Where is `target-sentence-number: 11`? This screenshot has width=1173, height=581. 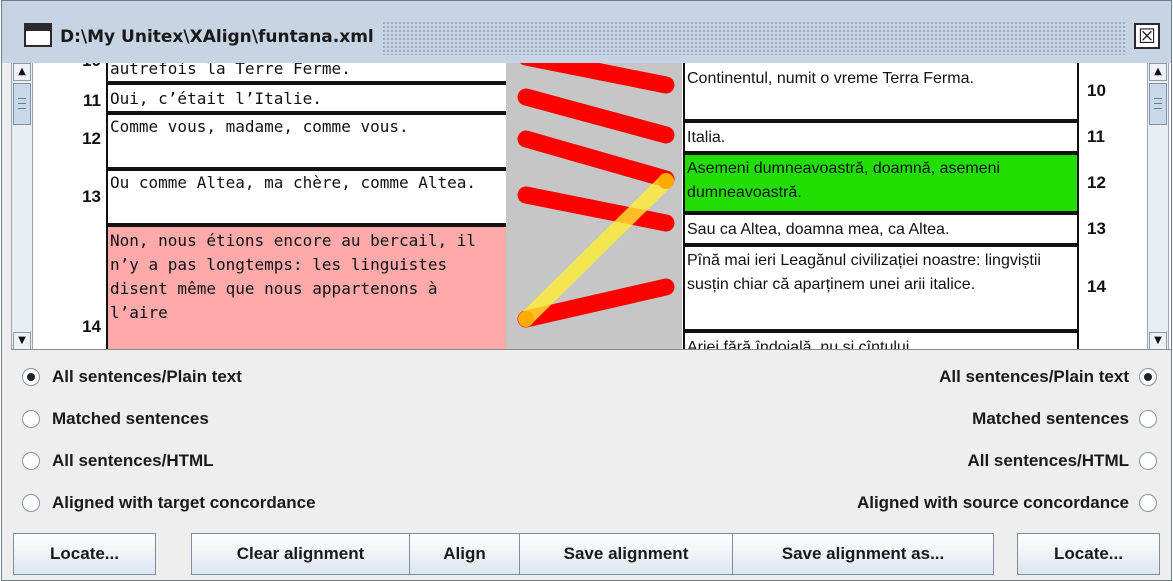 target-sentence-number: 11 is located at coordinates (1096, 136).